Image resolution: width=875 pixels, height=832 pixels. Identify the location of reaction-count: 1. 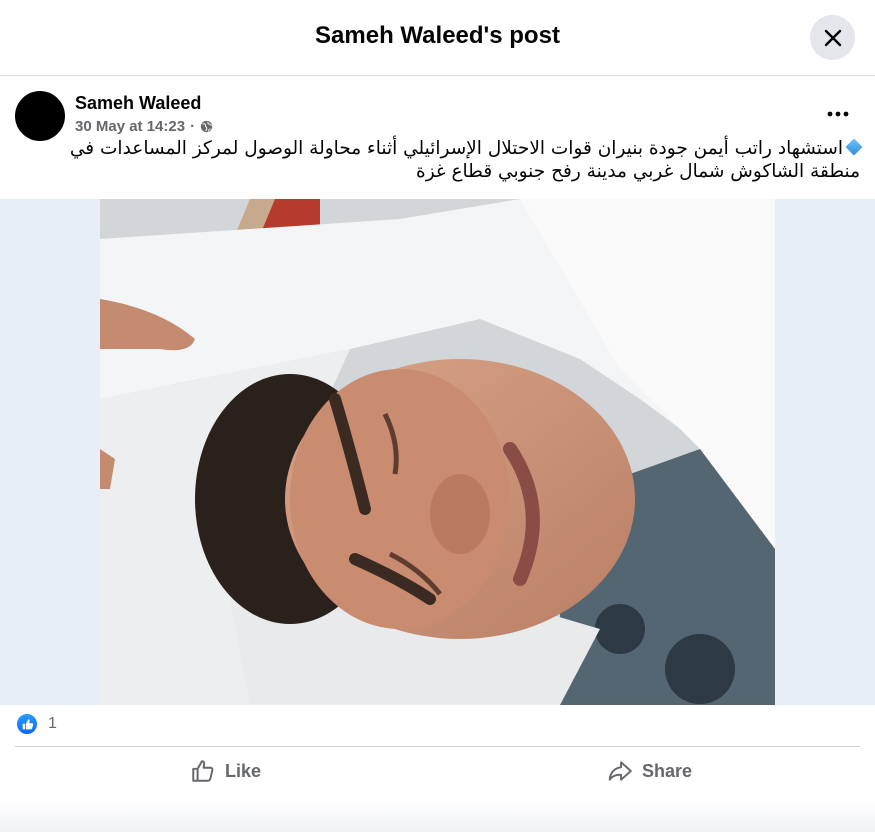
(52, 723).